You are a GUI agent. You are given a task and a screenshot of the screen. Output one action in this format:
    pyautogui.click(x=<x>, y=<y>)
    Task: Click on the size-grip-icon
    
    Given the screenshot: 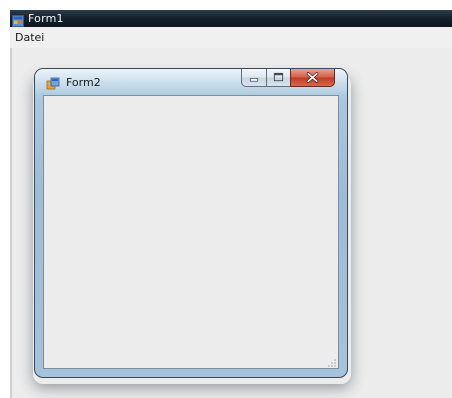 What is the action you would take?
    pyautogui.click(x=332, y=362)
    